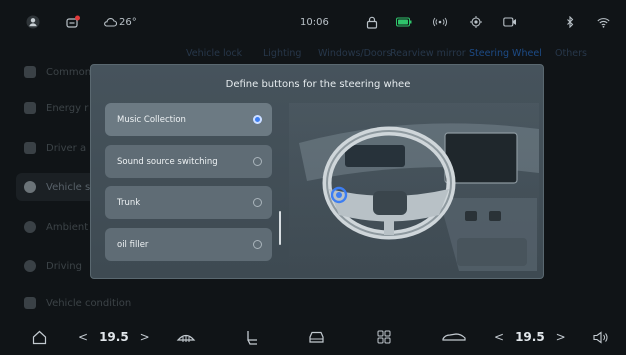 Image resolution: width=626 pixels, height=355 pixels. What do you see at coordinates (454, 337) in the screenshot?
I see `car-side-icon` at bounding box center [454, 337].